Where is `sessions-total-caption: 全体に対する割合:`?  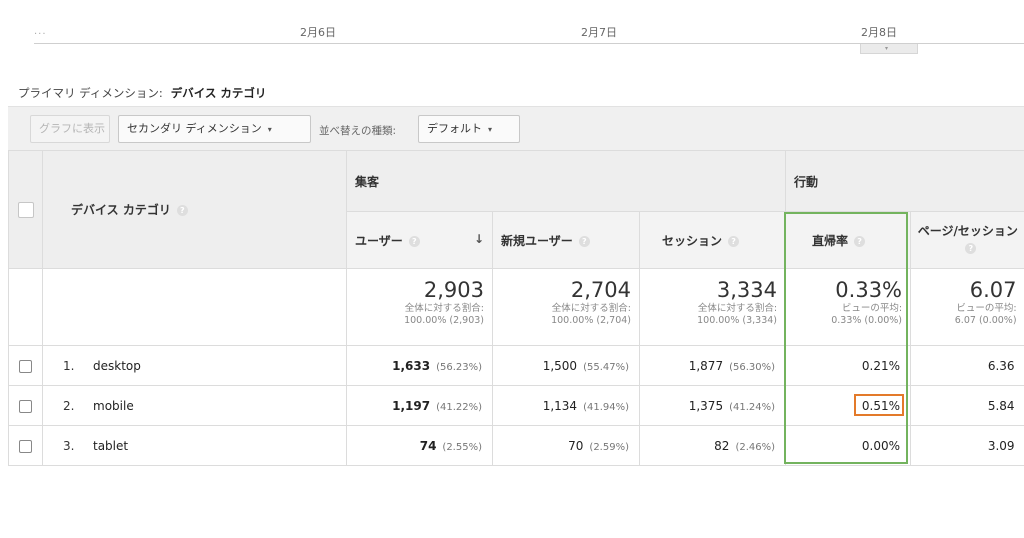
sessions-total-caption: 全体に対する割合: is located at coordinates (737, 308).